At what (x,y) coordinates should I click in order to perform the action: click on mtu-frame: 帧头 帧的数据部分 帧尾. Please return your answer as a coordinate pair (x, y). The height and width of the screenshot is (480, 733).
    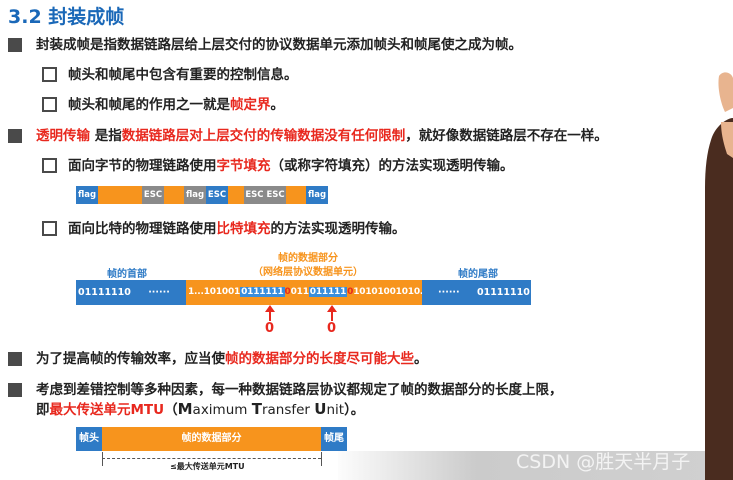
    Looking at the image, I should click on (211, 439).